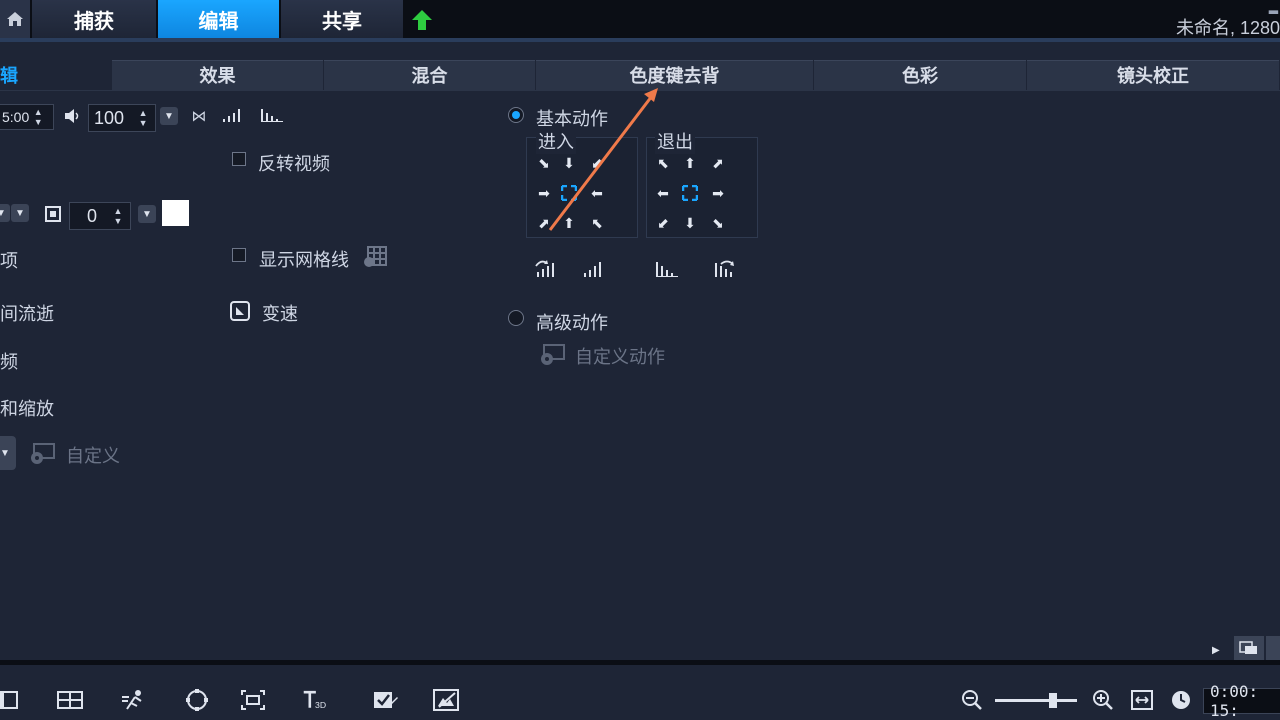  I want to click on upload-button, so click(422, 20).